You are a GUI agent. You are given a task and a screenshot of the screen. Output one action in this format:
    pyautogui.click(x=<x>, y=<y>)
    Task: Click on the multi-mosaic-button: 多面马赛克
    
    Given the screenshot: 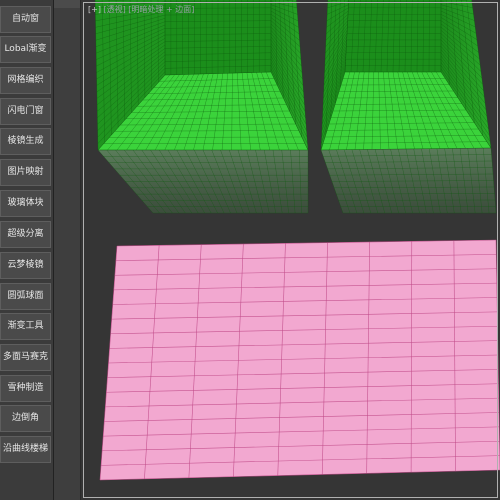 What is the action you would take?
    pyautogui.click(x=25, y=357)
    